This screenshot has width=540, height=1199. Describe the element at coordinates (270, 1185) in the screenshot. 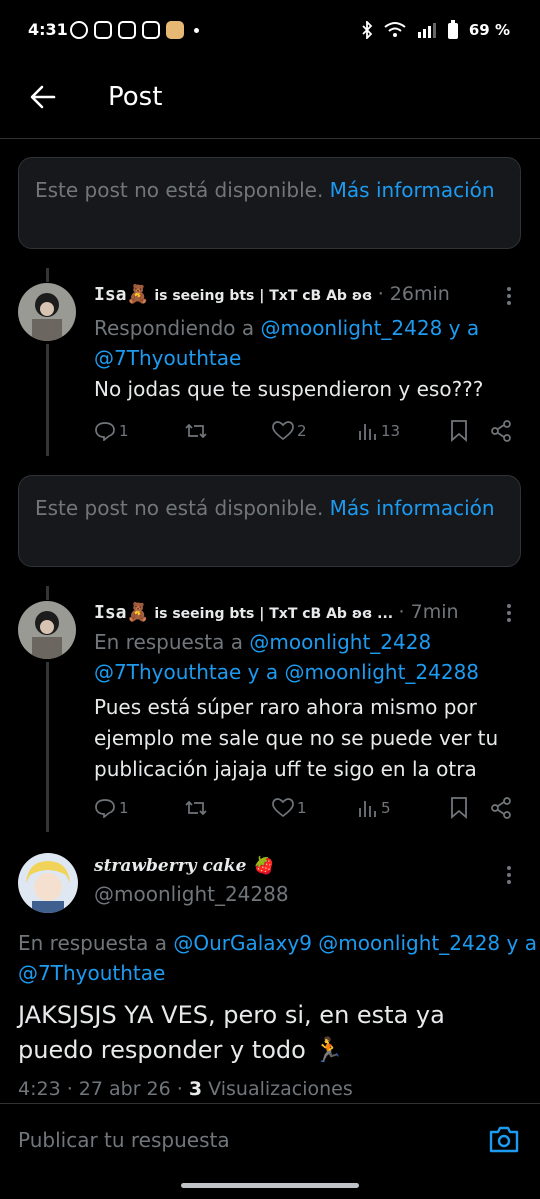

I see `gesture-nav-bar` at that location.